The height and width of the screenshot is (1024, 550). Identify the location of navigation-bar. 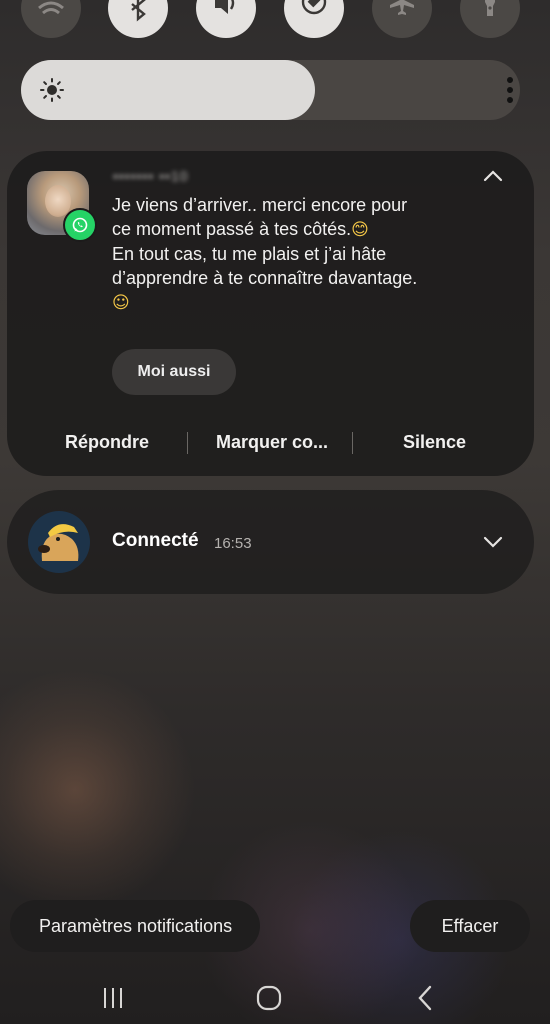
(275, 997).